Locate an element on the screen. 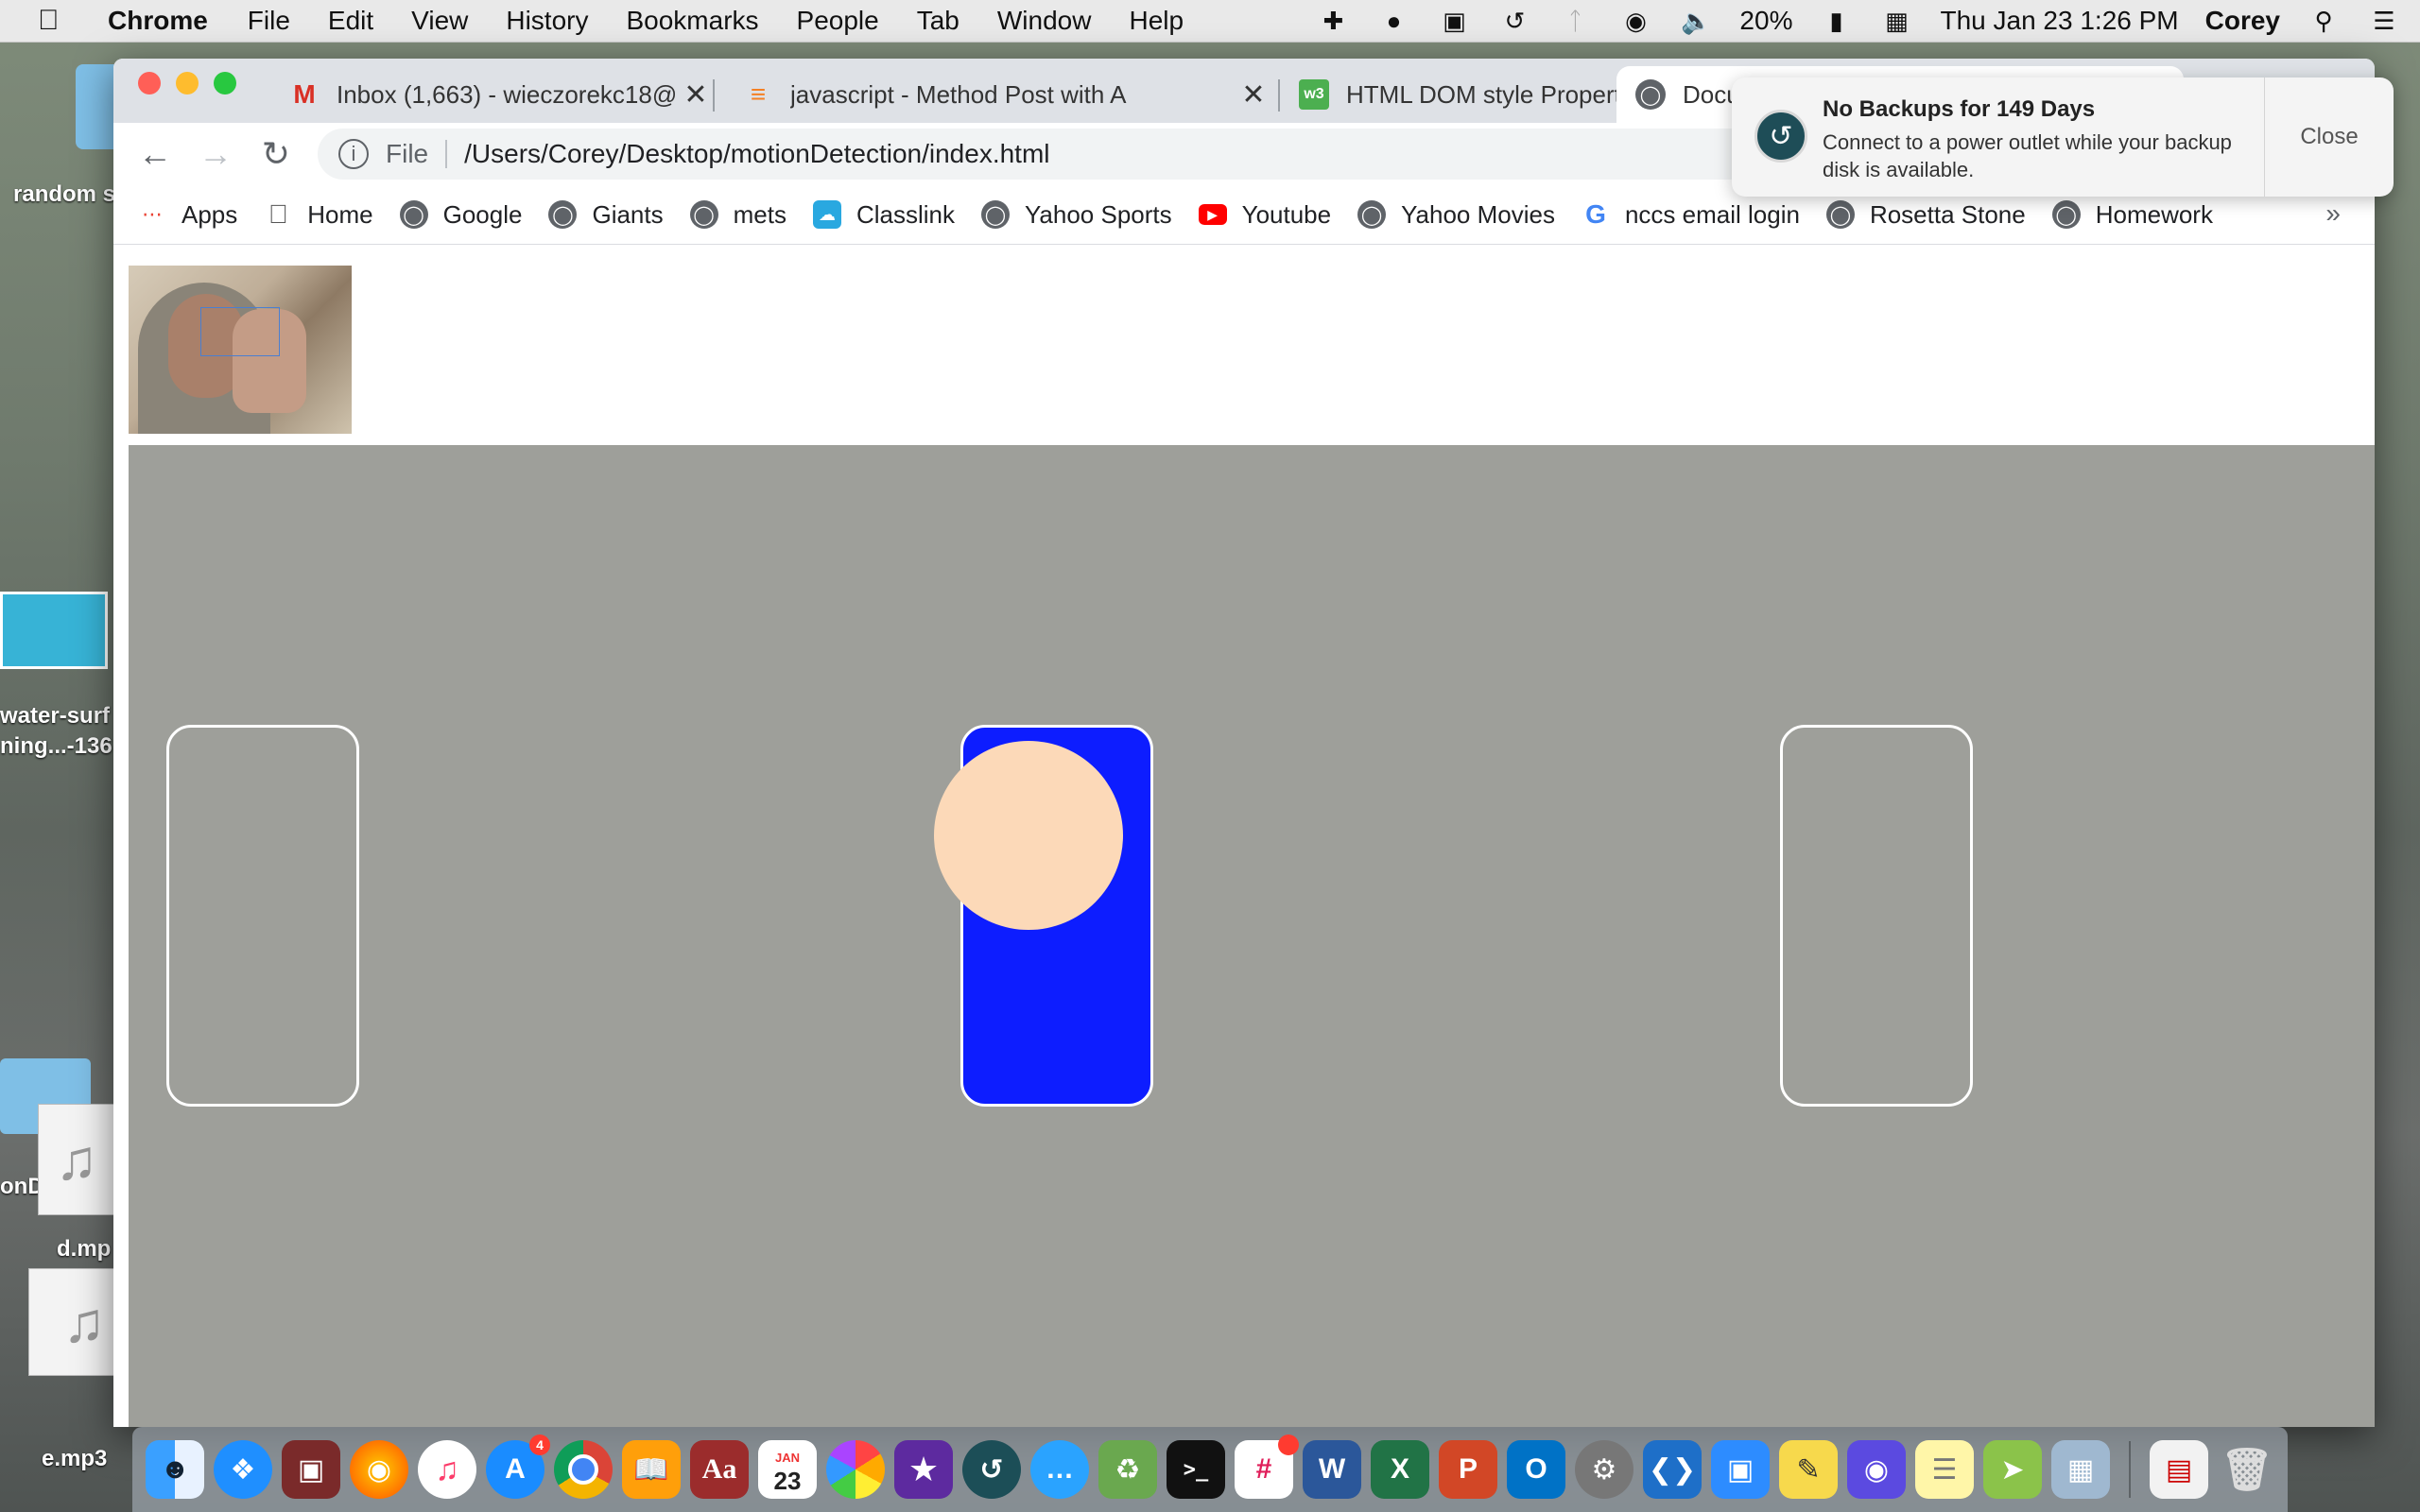  photo-booth-icon: ▣ is located at coordinates (311, 1469).